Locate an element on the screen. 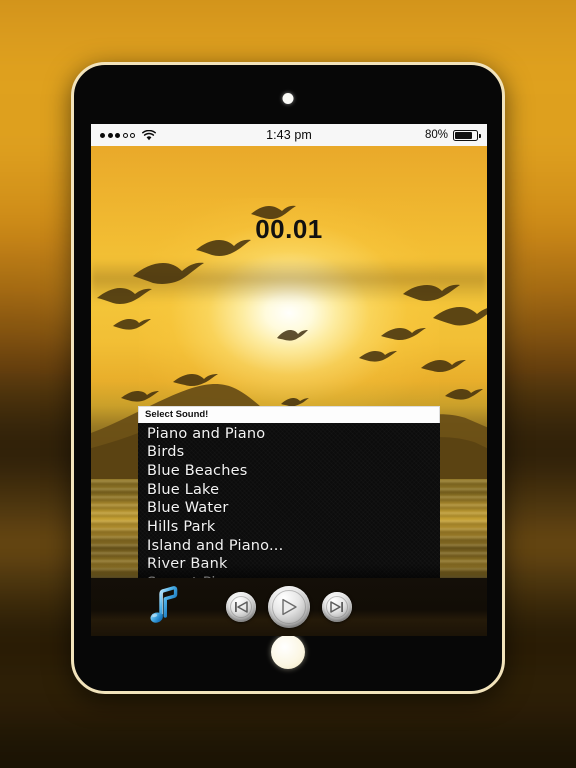 Image resolution: width=576 pixels, height=768 pixels. sound-picker-title: Select Sound! is located at coordinates (289, 414).